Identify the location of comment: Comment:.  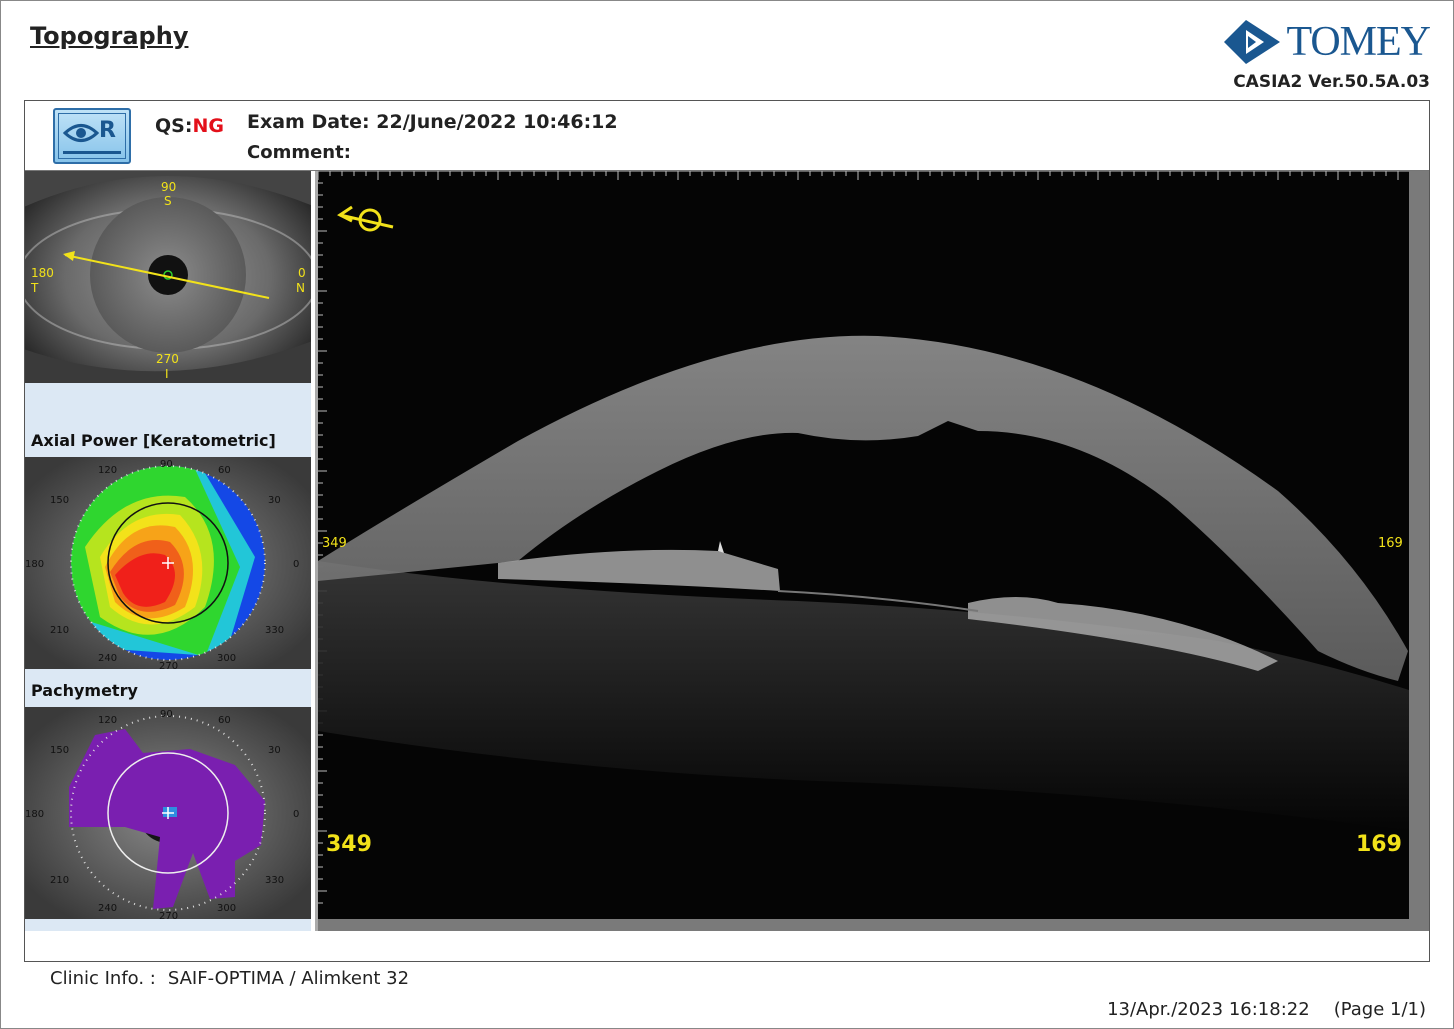
(299, 152).